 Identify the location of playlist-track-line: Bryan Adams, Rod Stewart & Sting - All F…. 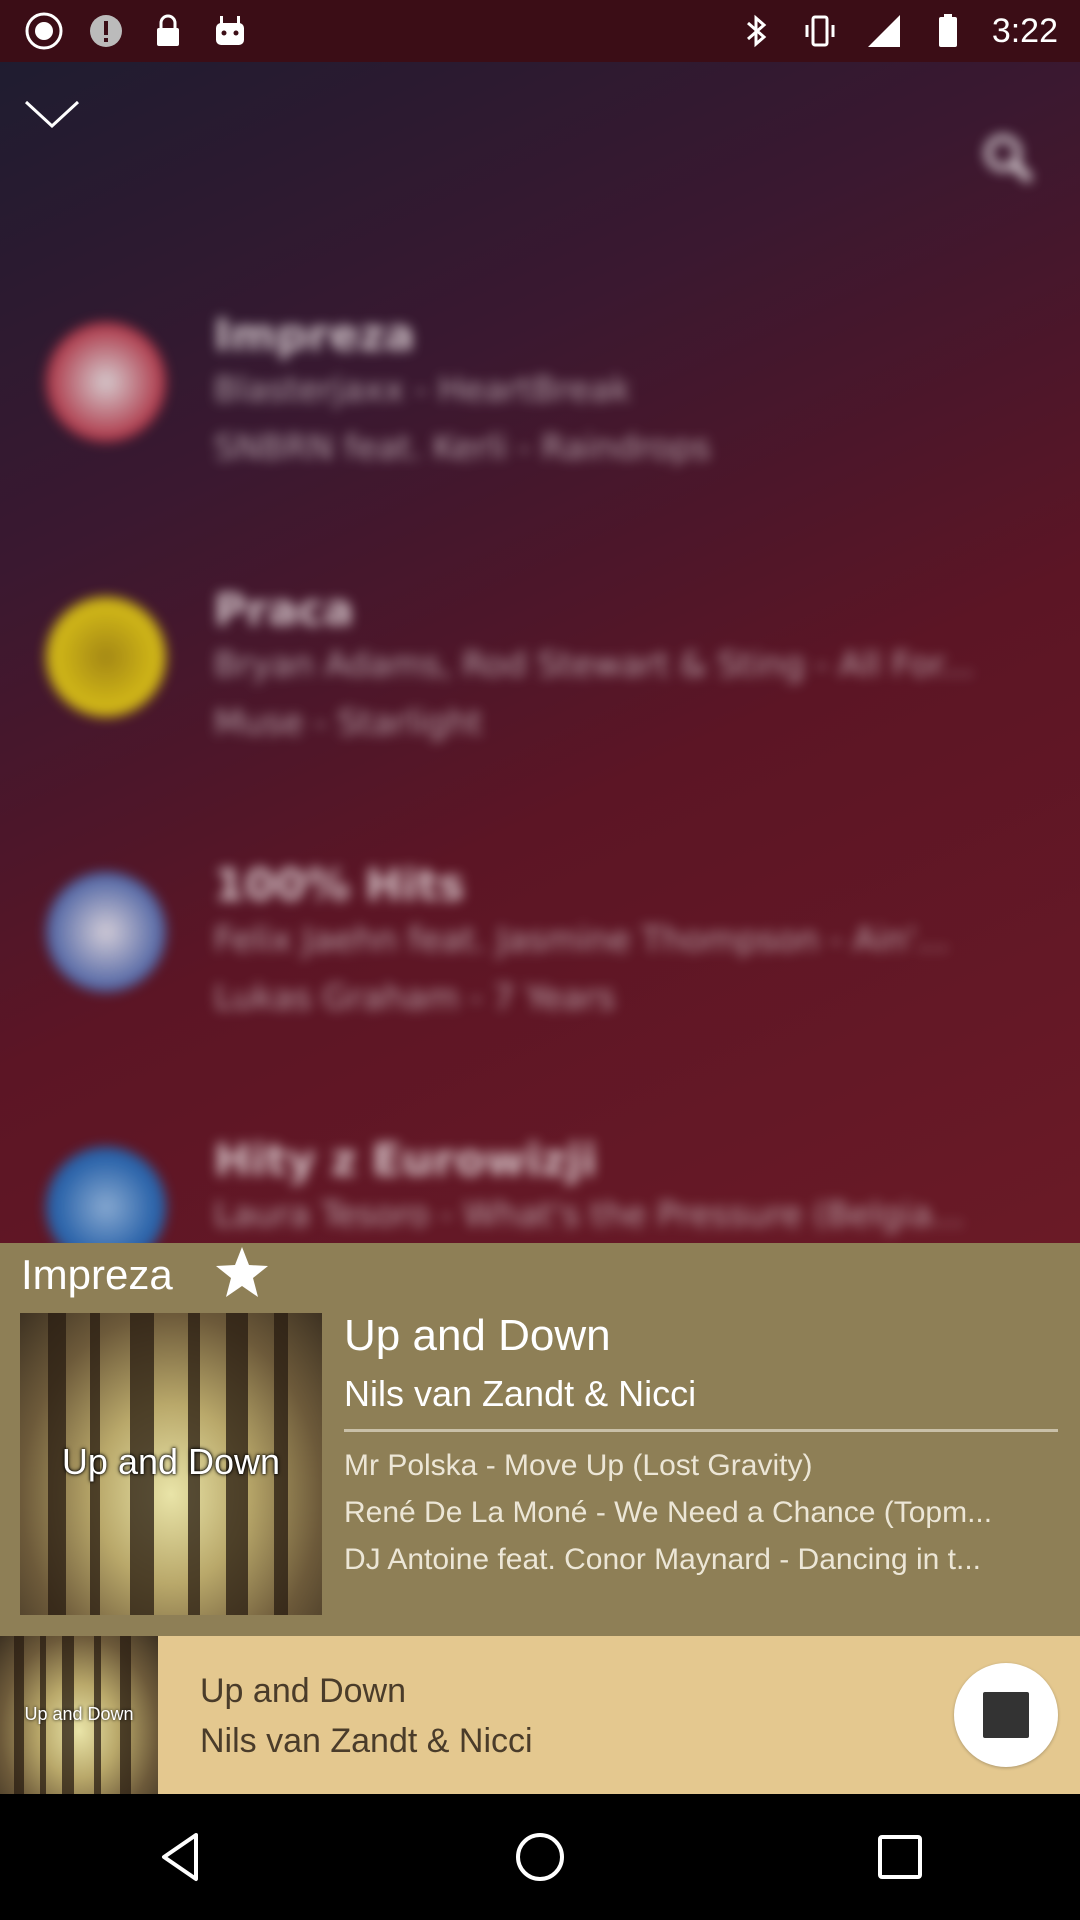
(594, 665).